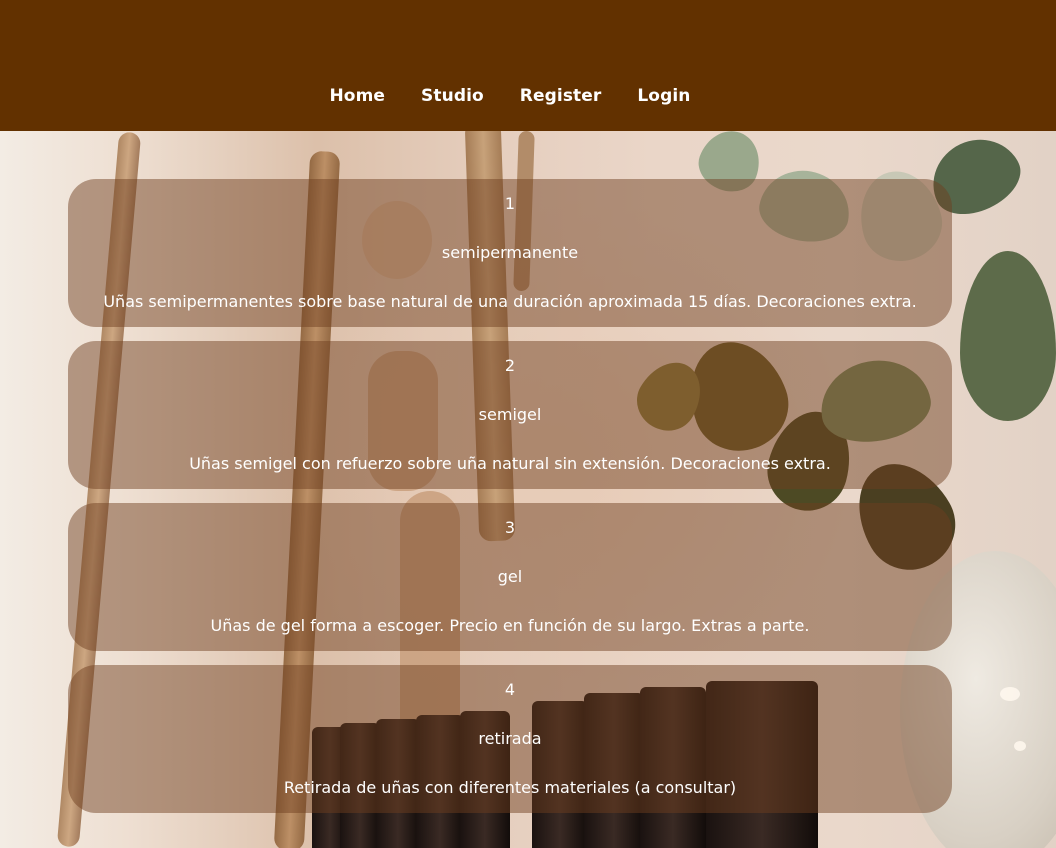 The image size is (1056, 848). What do you see at coordinates (663, 96) in the screenshot?
I see `nav-link-login: Login` at bounding box center [663, 96].